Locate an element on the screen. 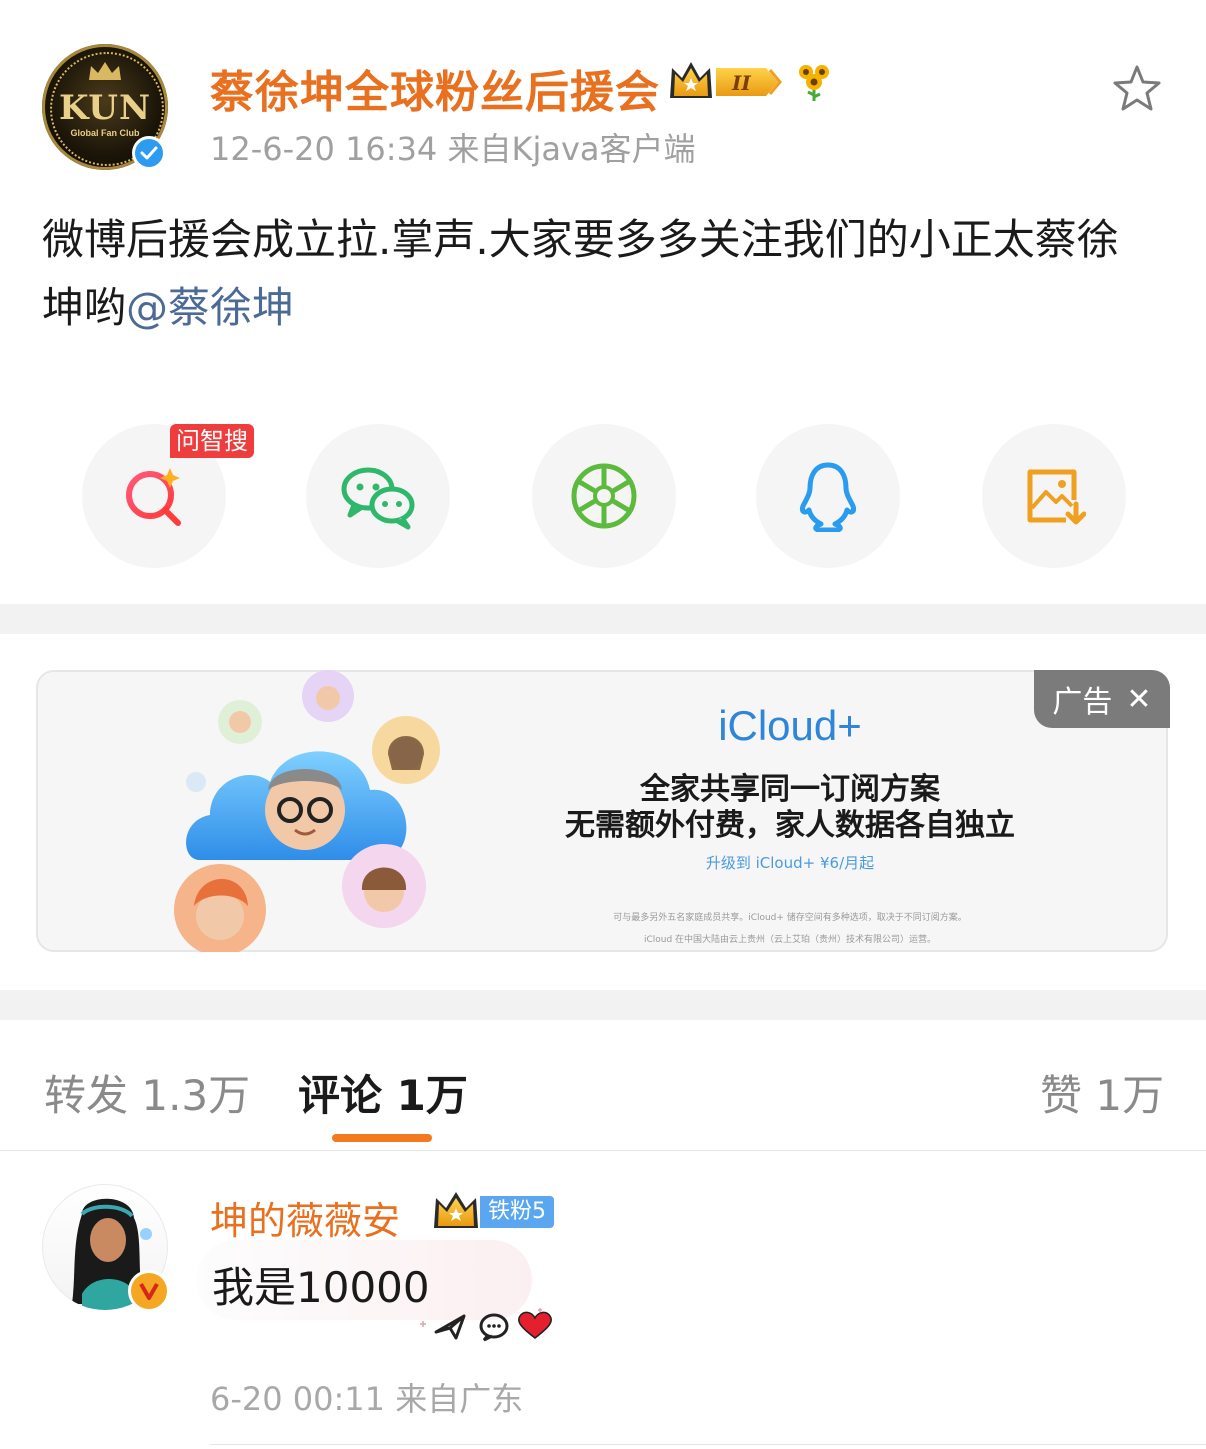 Image resolution: width=1206 pixels, height=1449 pixels. ad-headline-2: 无需额外付费，家人数据各自独立 is located at coordinates (790, 825).